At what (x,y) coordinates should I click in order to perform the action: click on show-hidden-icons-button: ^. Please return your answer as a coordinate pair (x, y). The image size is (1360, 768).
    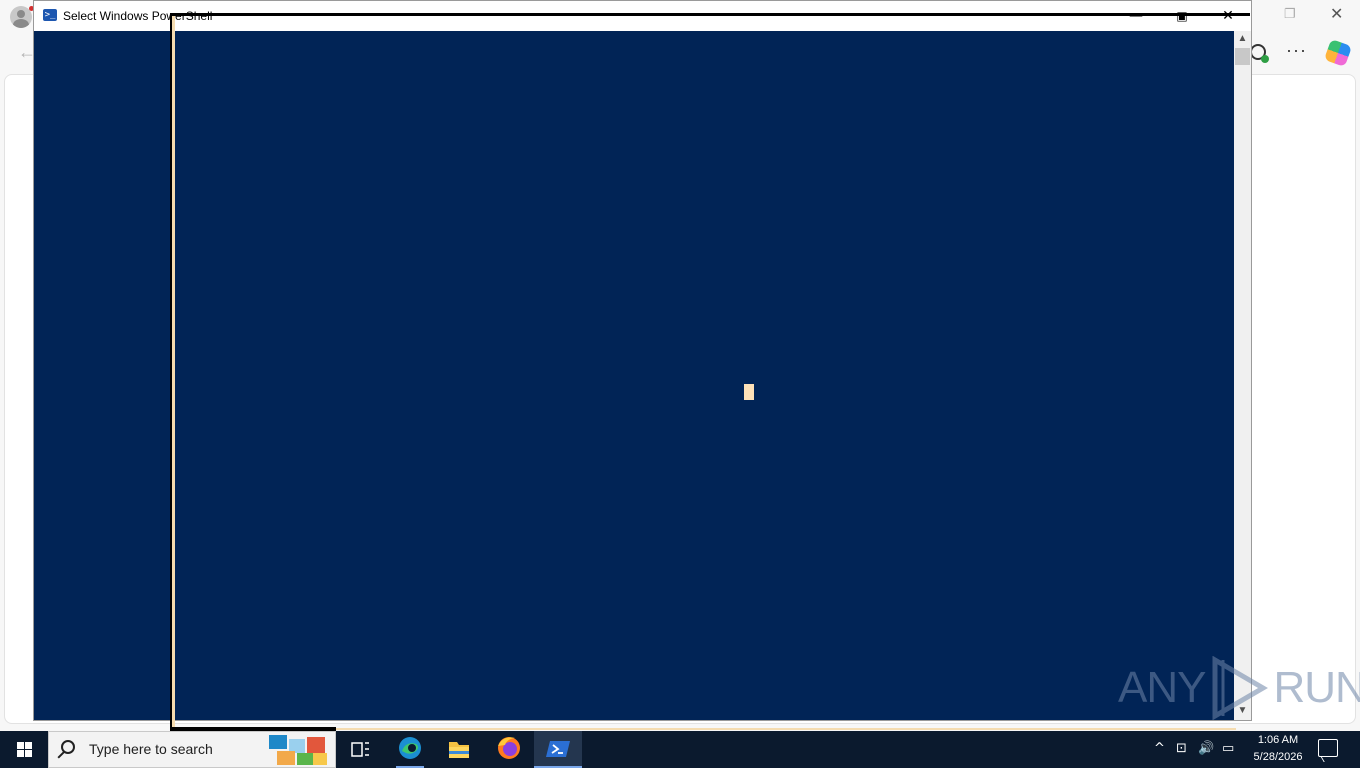
    Looking at the image, I should click on (1159, 748).